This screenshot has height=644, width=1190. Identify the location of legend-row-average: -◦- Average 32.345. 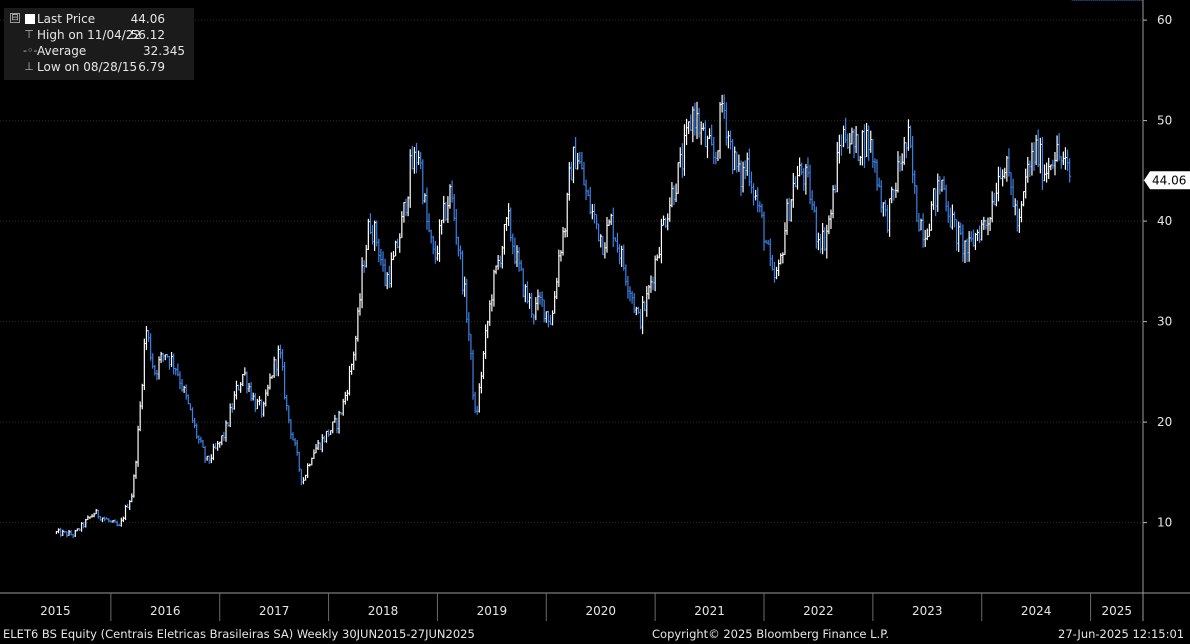
(97, 51).